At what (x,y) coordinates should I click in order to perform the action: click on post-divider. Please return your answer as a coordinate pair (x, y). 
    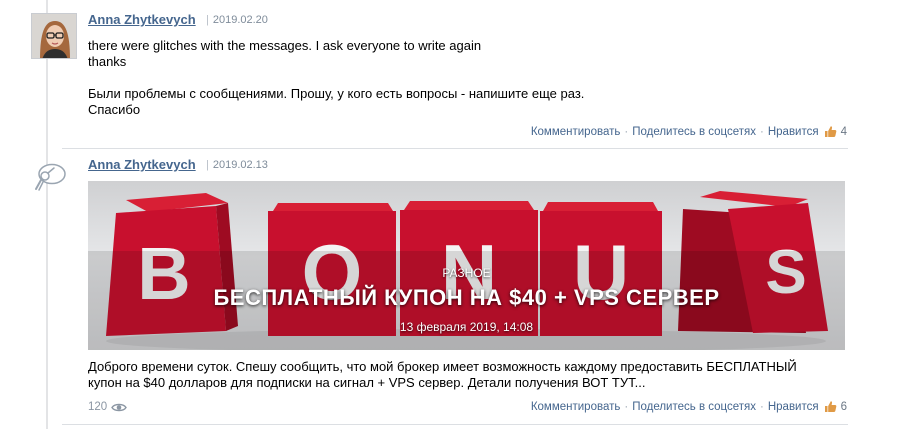
    Looking at the image, I should click on (455, 424).